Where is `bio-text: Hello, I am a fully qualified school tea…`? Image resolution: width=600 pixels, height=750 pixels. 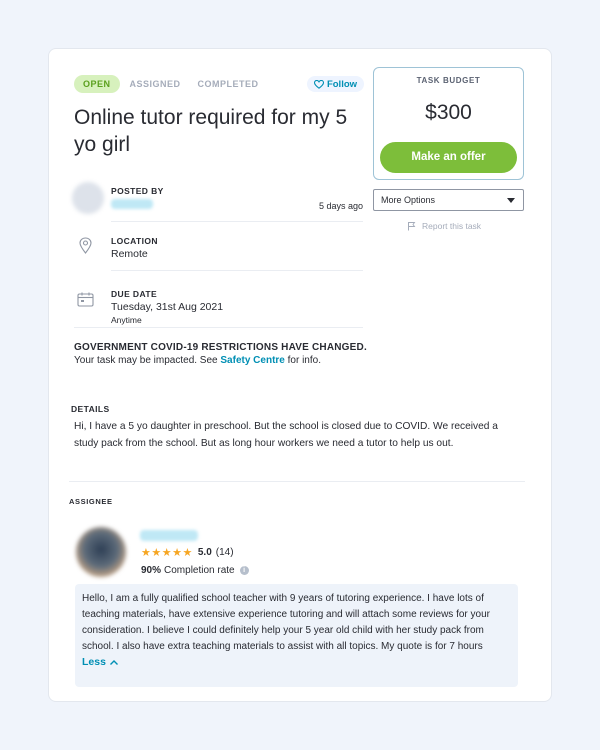
bio-text: Hello, I am a fully qualified school tea… is located at coordinates (286, 622).